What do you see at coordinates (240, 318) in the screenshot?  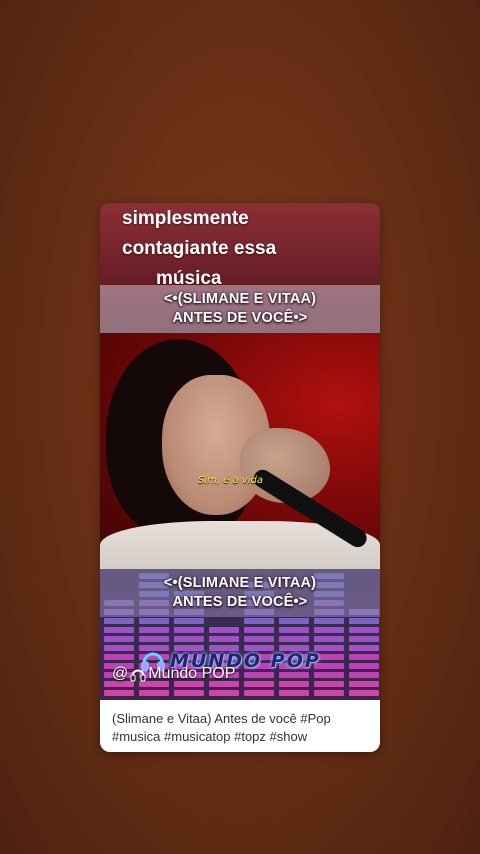 I see `song-title-top-line-2: ANTES DE VOCÊ•>` at bounding box center [240, 318].